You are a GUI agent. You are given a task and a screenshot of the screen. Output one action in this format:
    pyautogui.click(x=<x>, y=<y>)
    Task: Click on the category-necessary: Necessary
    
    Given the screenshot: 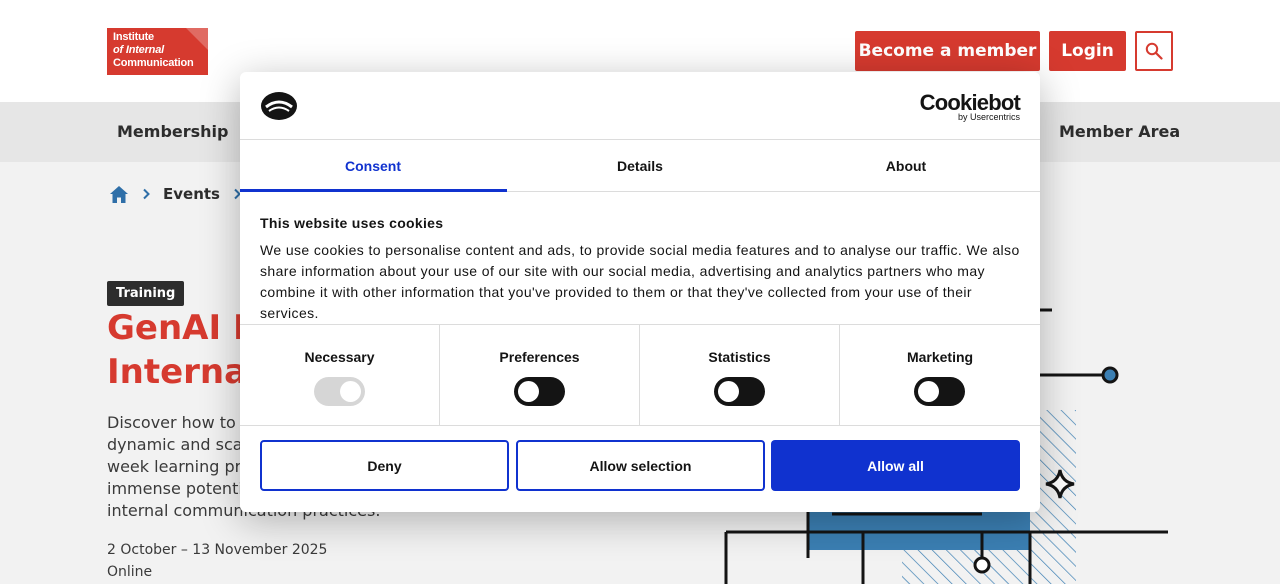 What is the action you would take?
    pyautogui.click(x=340, y=375)
    